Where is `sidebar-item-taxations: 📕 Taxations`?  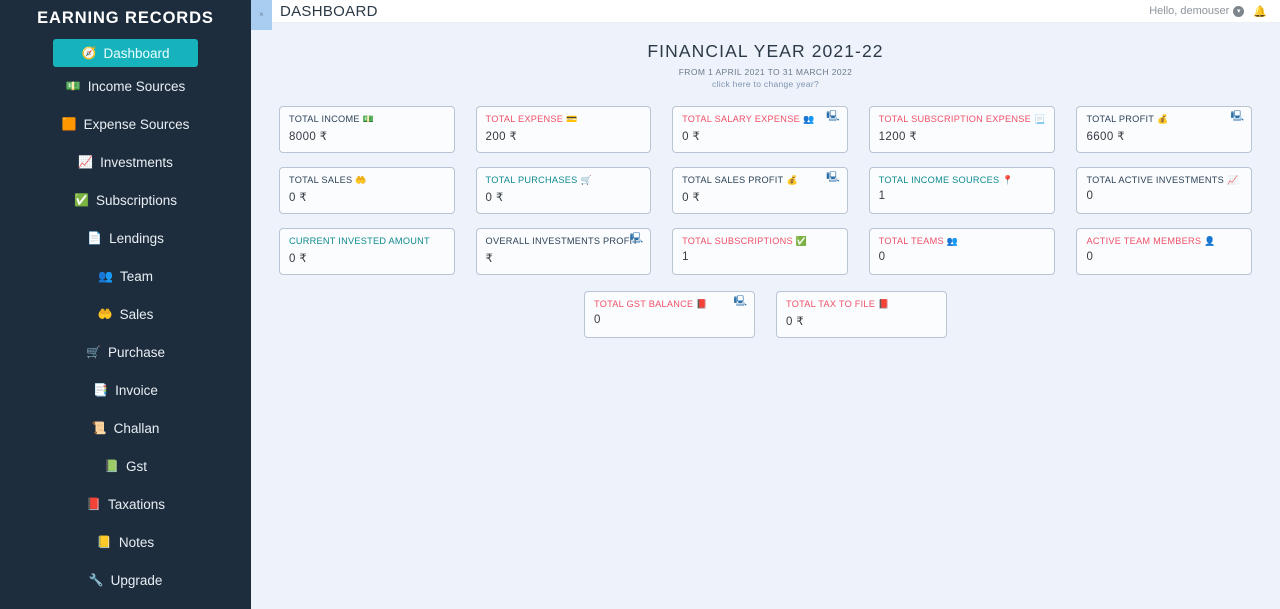
sidebar-item-taxations: 📕 Taxations is located at coordinates (125, 504).